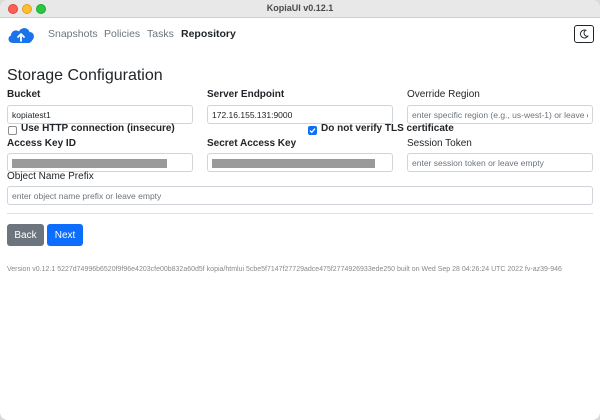 The width and height of the screenshot is (600, 420). I want to click on bucket-input, so click(100, 114).